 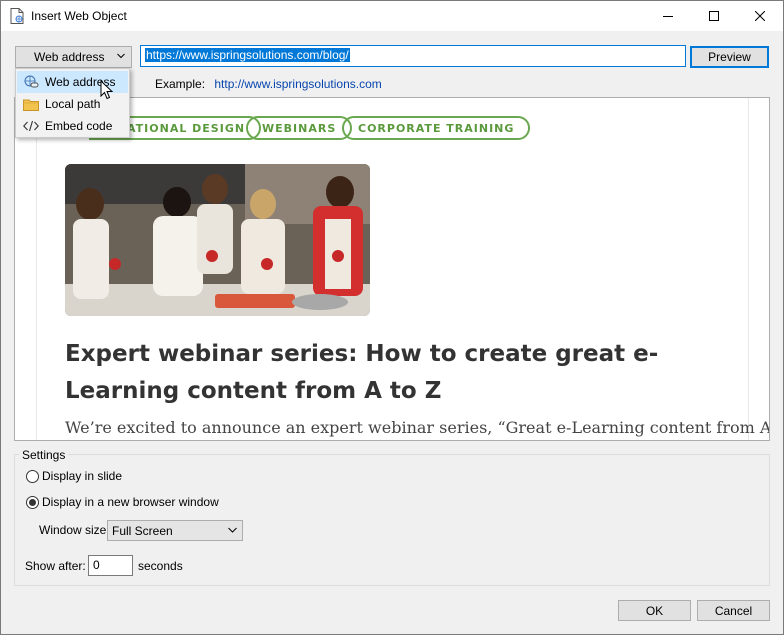 What do you see at coordinates (31, 105) in the screenshot?
I see `folder-icon` at bounding box center [31, 105].